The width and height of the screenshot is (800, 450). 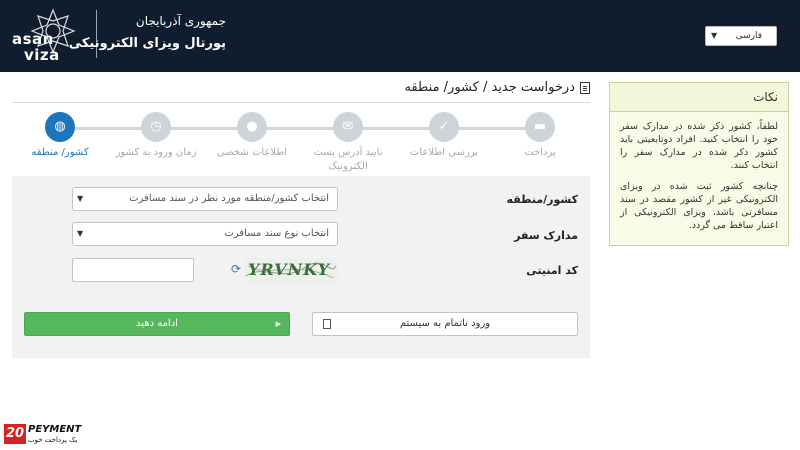 What do you see at coordinates (489, 87) in the screenshot?
I see `page-title-text: درخواست جدید / کشور/ منطقه` at bounding box center [489, 87].